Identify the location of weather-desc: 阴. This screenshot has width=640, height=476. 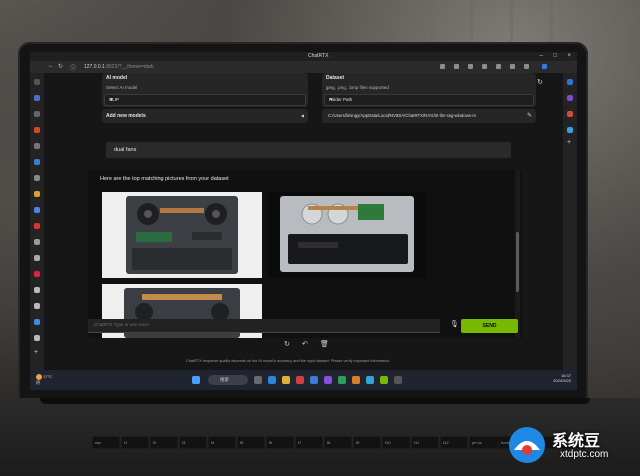
(38, 382).